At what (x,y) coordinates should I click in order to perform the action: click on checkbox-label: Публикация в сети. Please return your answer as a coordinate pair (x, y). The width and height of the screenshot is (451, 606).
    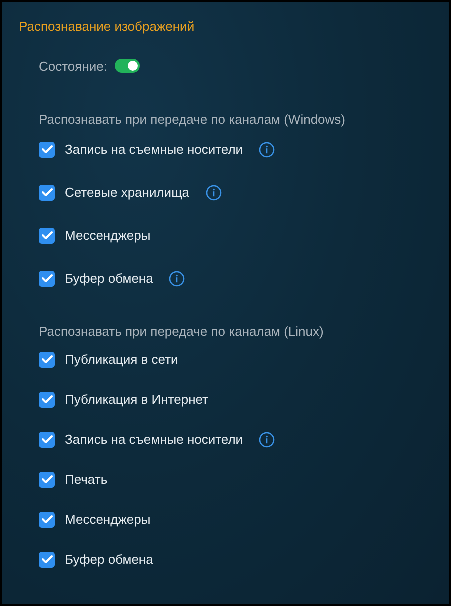
    Looking at the image, I should click on (121, 359).